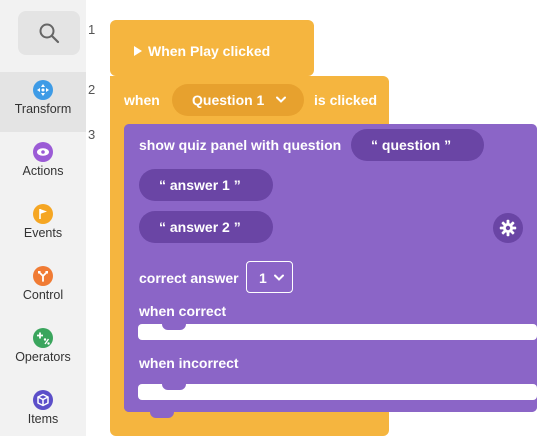 The width and height of the screenshot is (553, 436). What do you see at coordinates (337, 332) in the screenshot?
I see `when-correct-slot` at bounding box center [337, 332].